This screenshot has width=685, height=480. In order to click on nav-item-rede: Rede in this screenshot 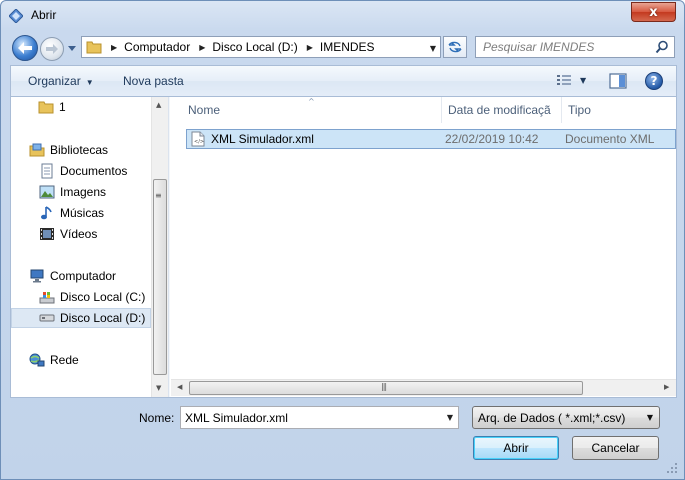, I will do `click(99, 360)`.